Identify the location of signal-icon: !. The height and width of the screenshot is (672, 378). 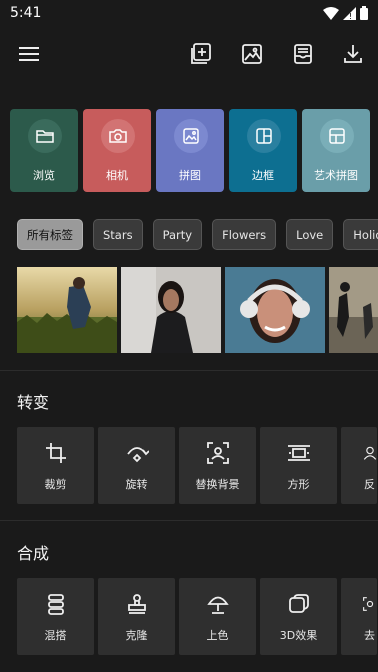
(349, 13).